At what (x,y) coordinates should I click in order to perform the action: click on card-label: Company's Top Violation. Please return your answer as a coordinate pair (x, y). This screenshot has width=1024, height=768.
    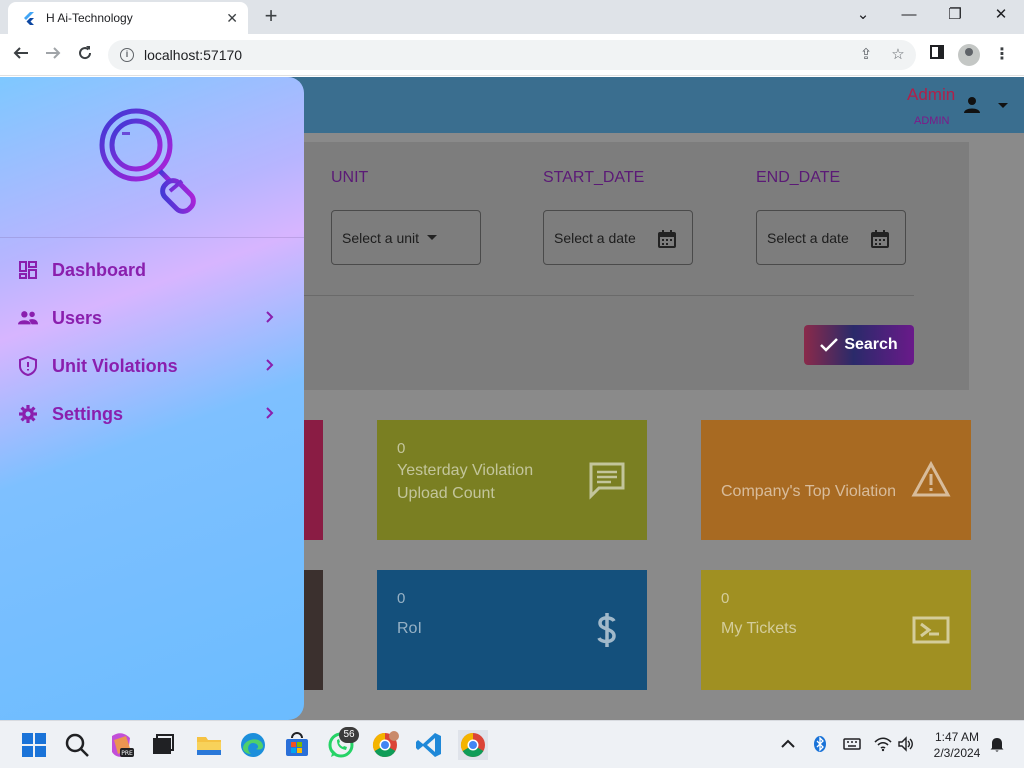
    Looking at the image, I should click on (809, 491).